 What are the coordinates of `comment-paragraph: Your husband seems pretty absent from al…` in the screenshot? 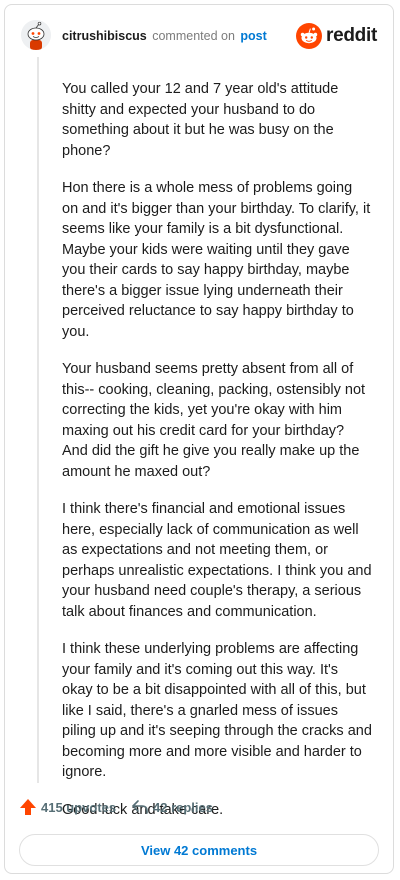 It's located at (214, 420).